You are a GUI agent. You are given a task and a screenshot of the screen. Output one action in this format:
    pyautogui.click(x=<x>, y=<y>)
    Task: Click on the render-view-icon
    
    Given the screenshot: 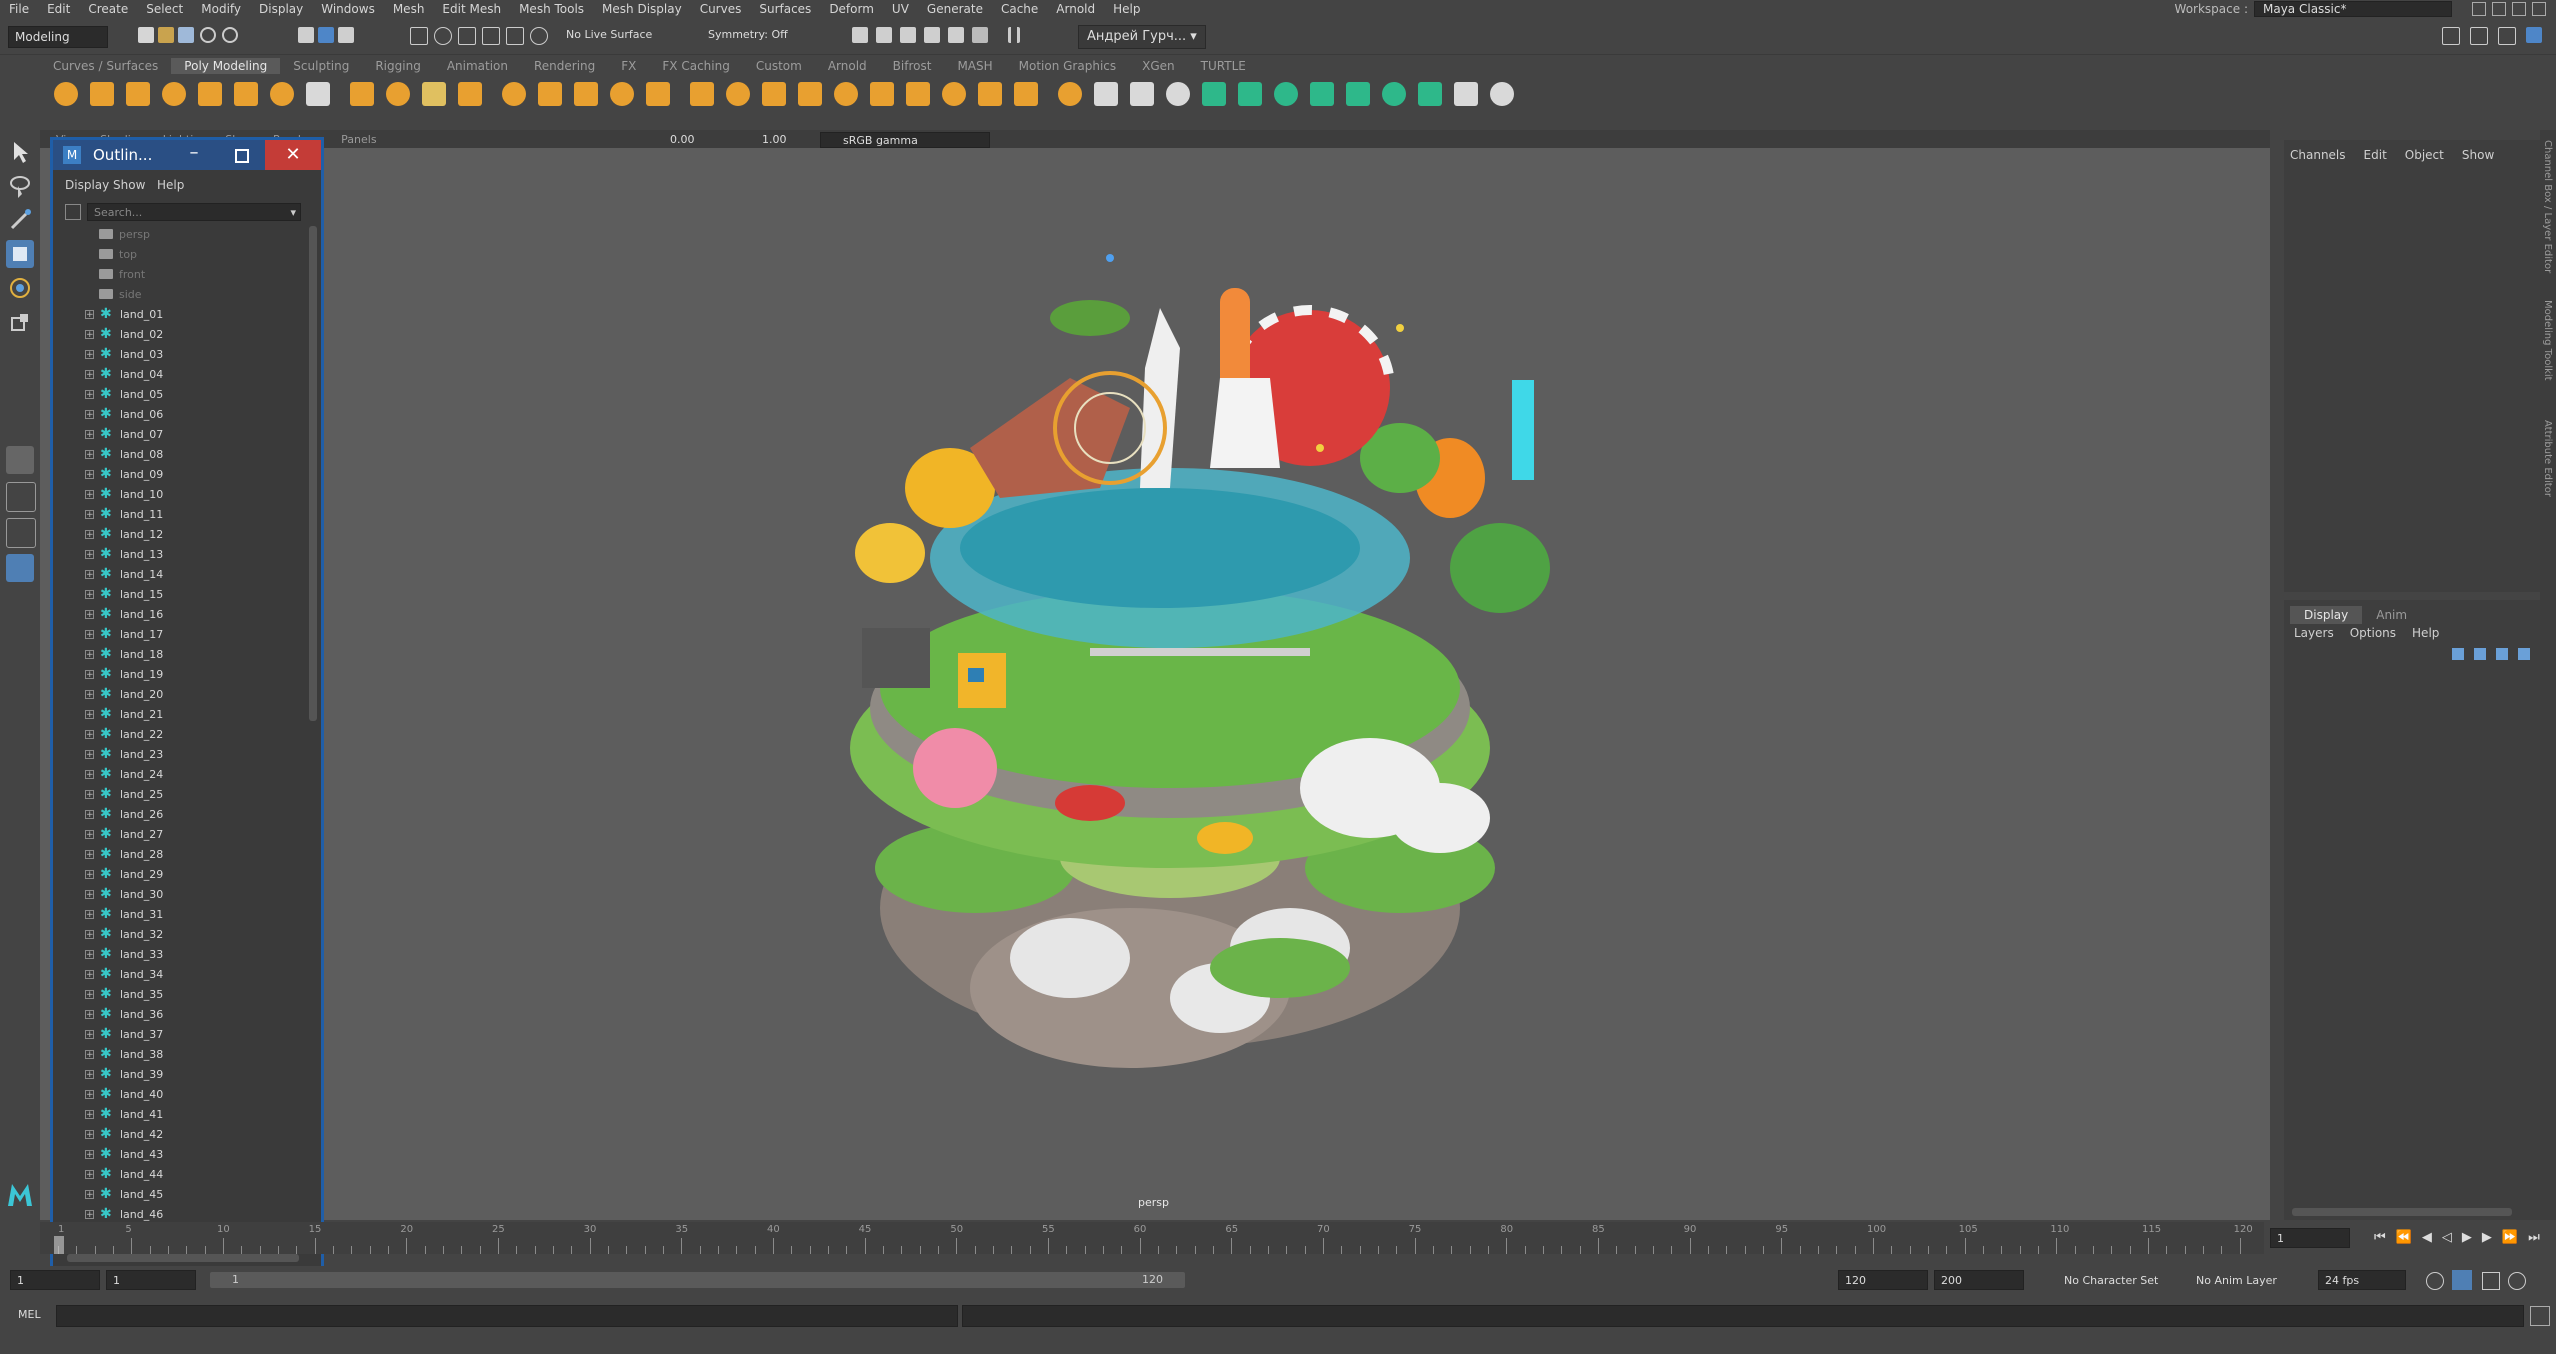 What is the action you would take?
    pyautogui.click(x=956, y=35)
    